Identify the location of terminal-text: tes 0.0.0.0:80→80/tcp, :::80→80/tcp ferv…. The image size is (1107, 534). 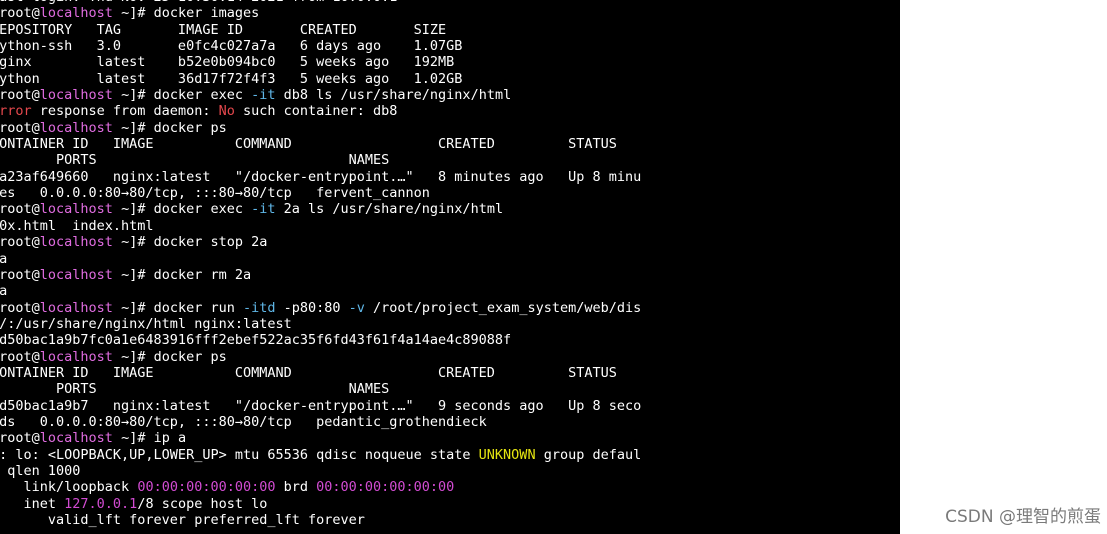
(215, 193).